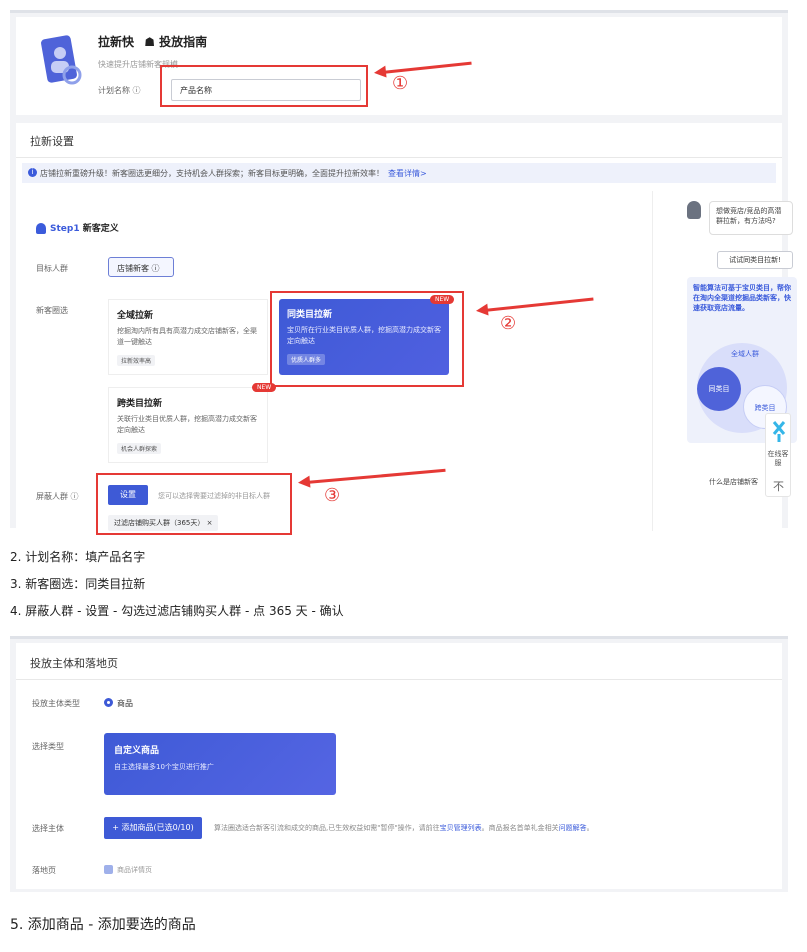 This screenshot has height=952, width=807. I want to click on product-radio, so click(108, 702).